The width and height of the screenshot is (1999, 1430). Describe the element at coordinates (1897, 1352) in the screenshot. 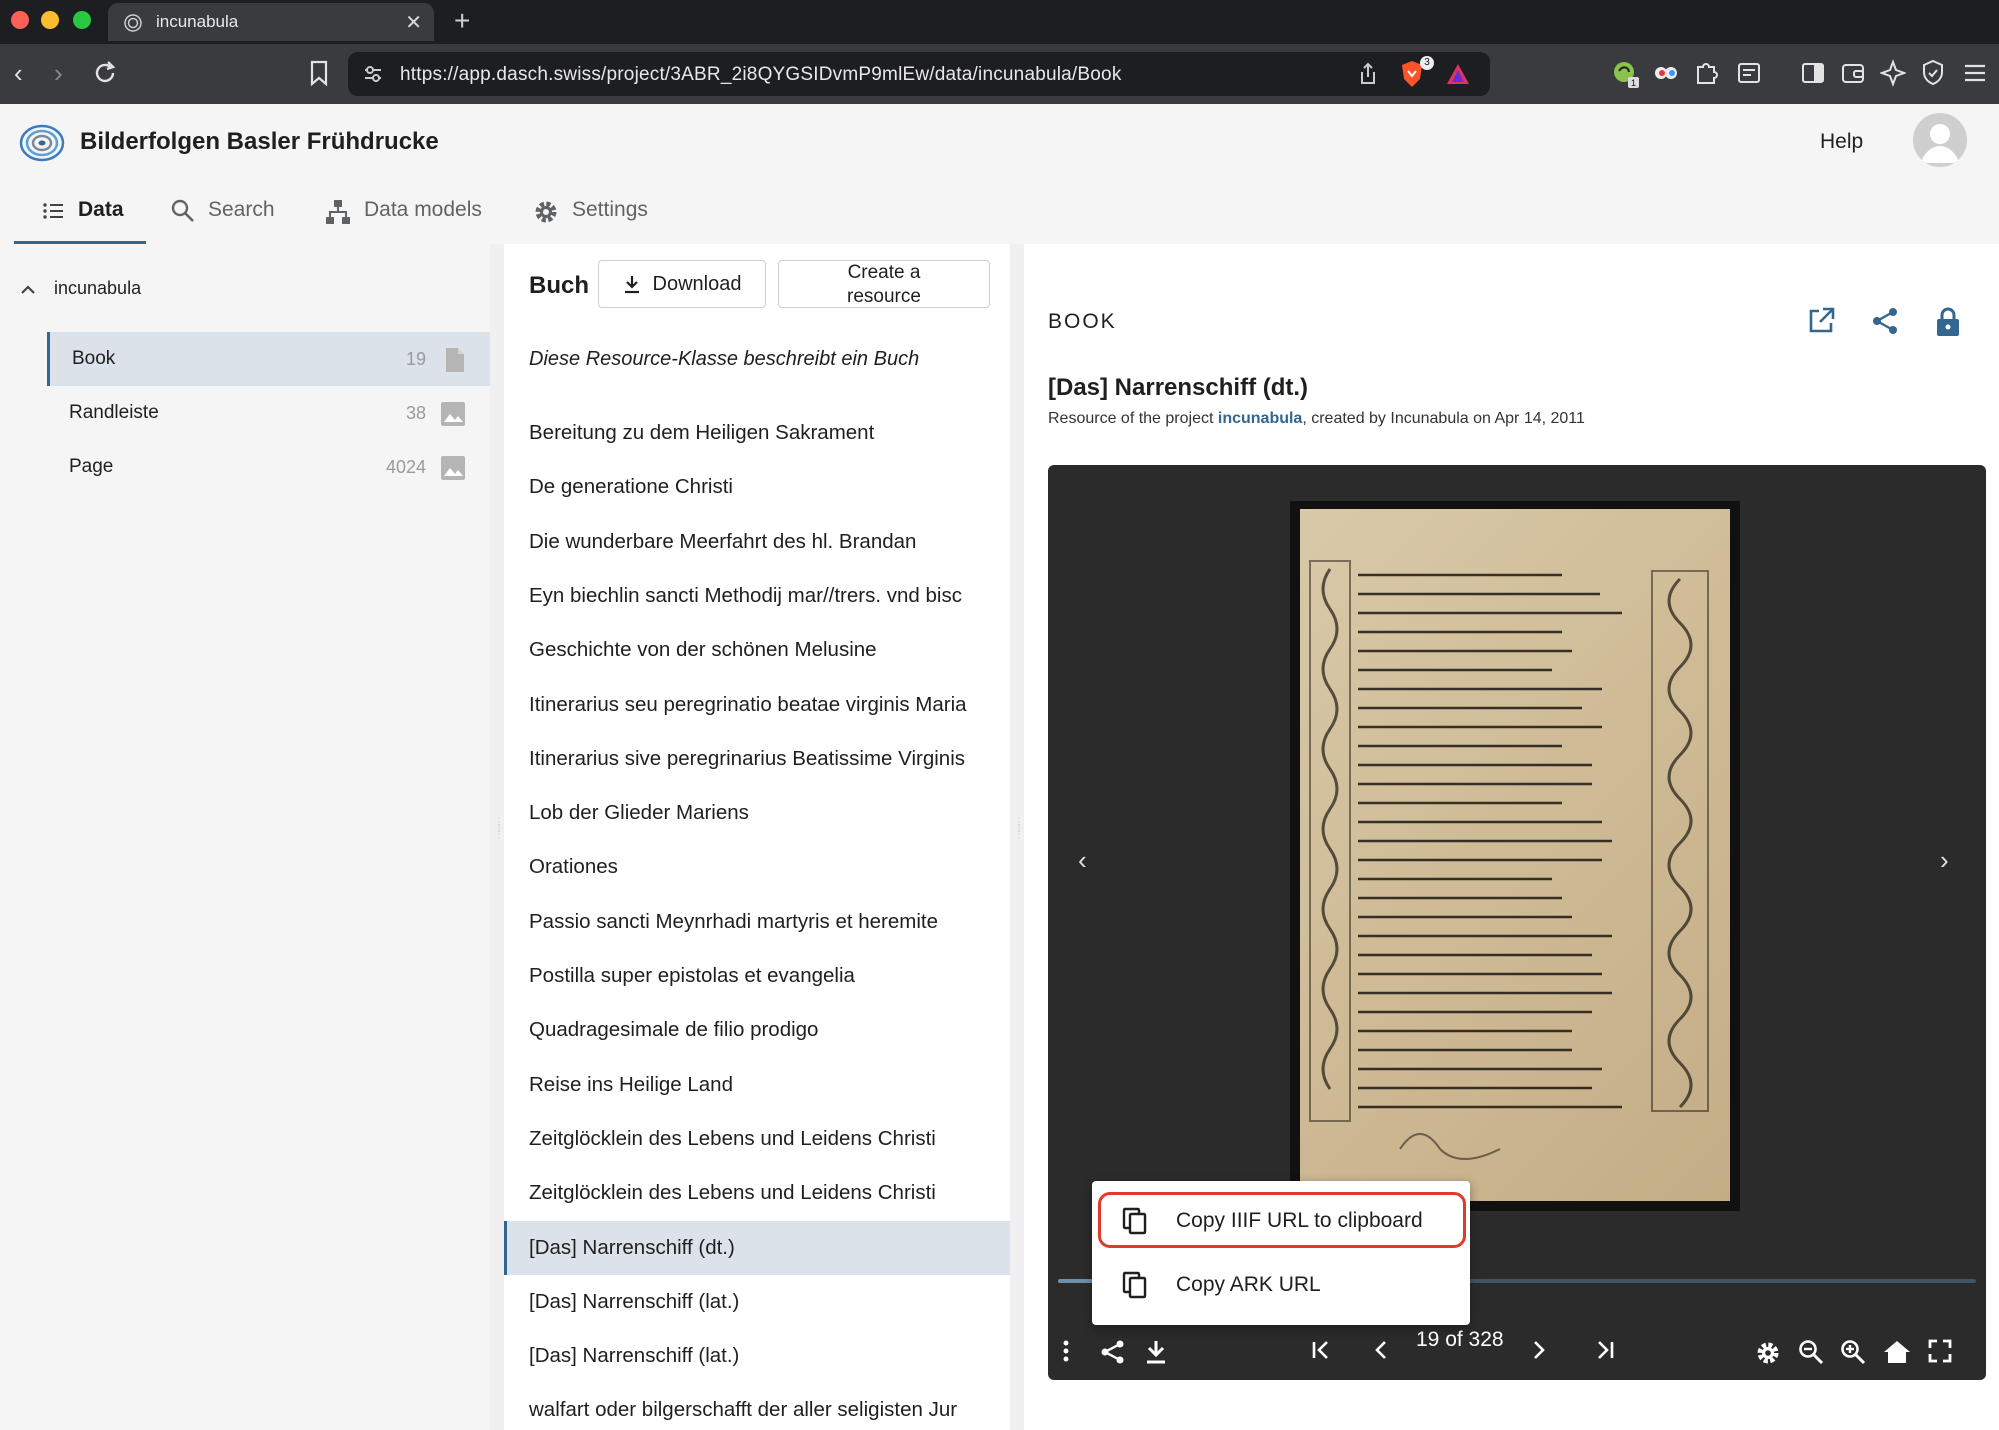

I see `home-icon` at that location.